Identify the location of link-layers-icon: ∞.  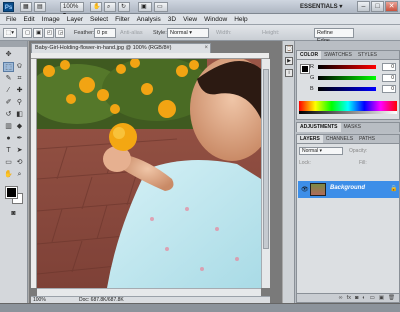
(341, 298).